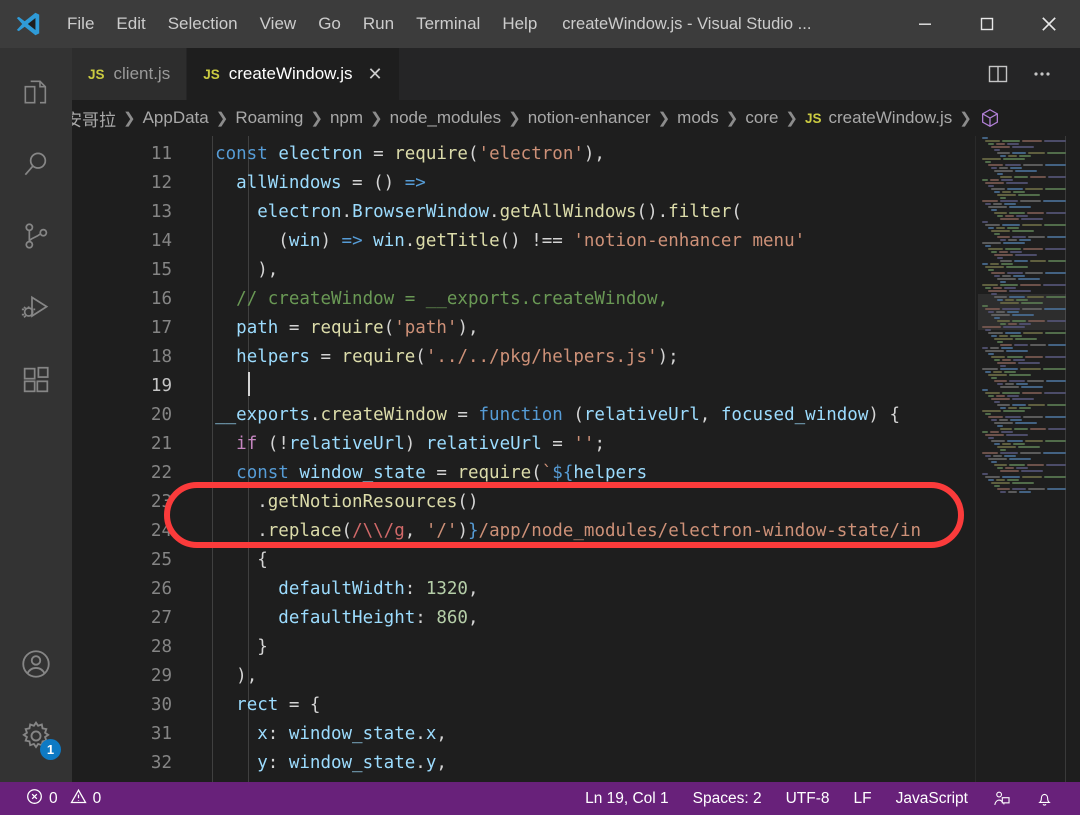 Image resolution: width=1080 pixels, height=815 pixels. Describe the element at coordinates (375, 74) in the screenshot. I see `tab-close-icon: ✕` at that location.